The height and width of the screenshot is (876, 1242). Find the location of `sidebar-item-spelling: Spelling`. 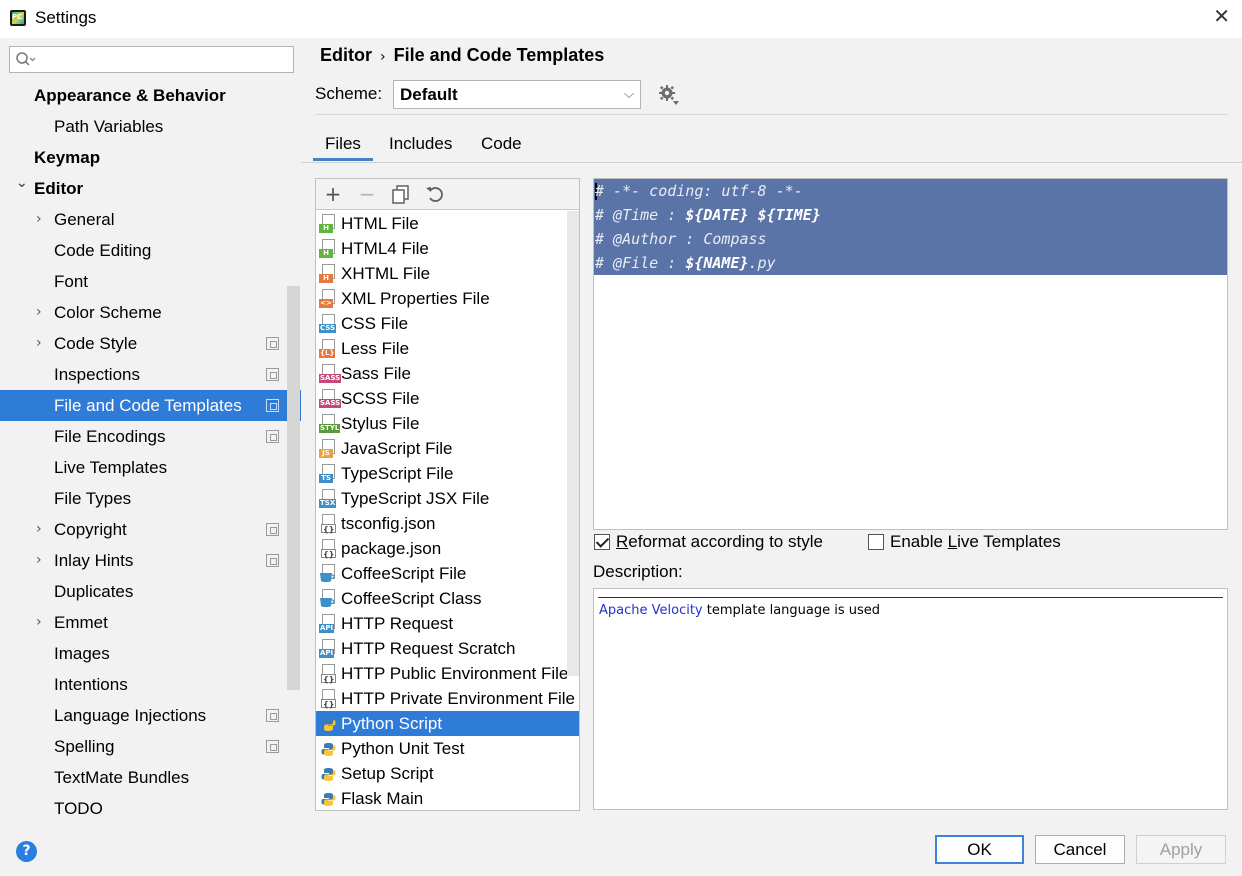

sidebar-item-spelling: Spelling is located at coordinates (150, 746).